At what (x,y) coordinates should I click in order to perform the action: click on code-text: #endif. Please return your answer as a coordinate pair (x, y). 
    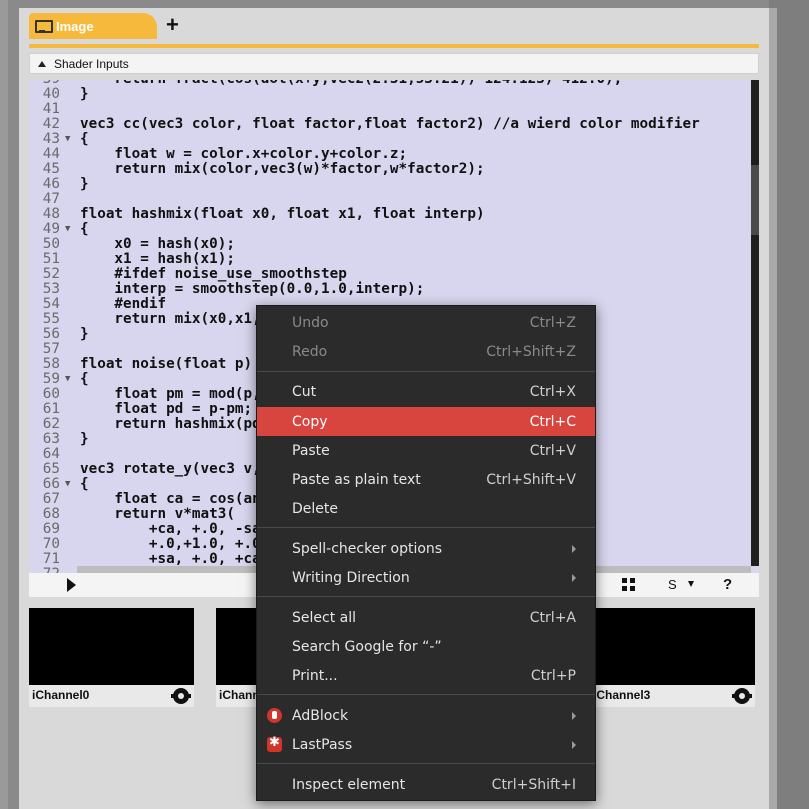
    Looking at the image, I should click on (123, 304).